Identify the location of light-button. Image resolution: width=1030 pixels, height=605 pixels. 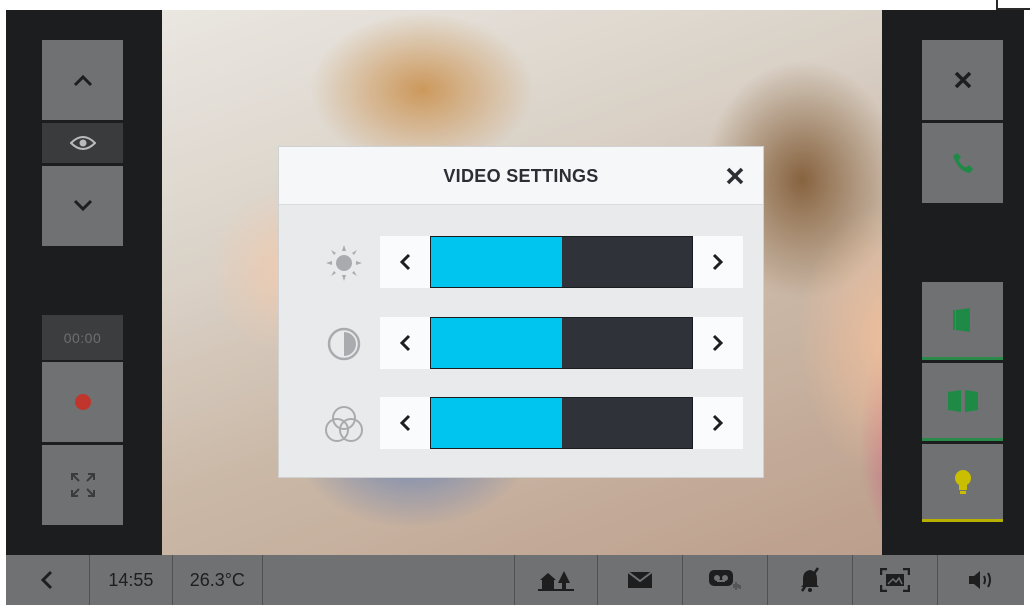
(962, 483).